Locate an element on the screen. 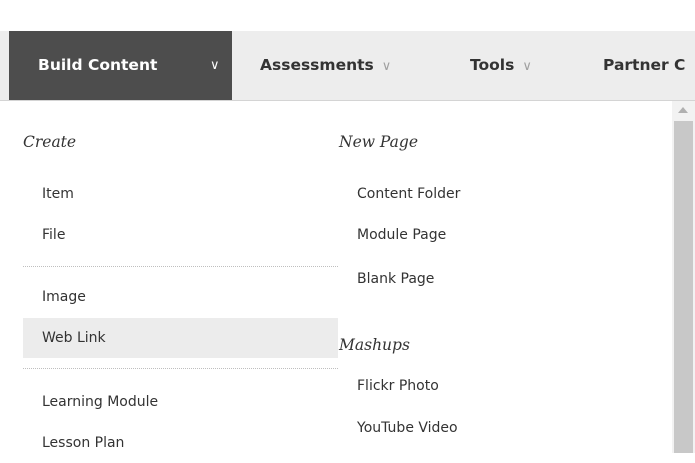 The width and height of the screenshot is (695, 463). mashups-heading: Mashups is located at coordinates (374, 345).